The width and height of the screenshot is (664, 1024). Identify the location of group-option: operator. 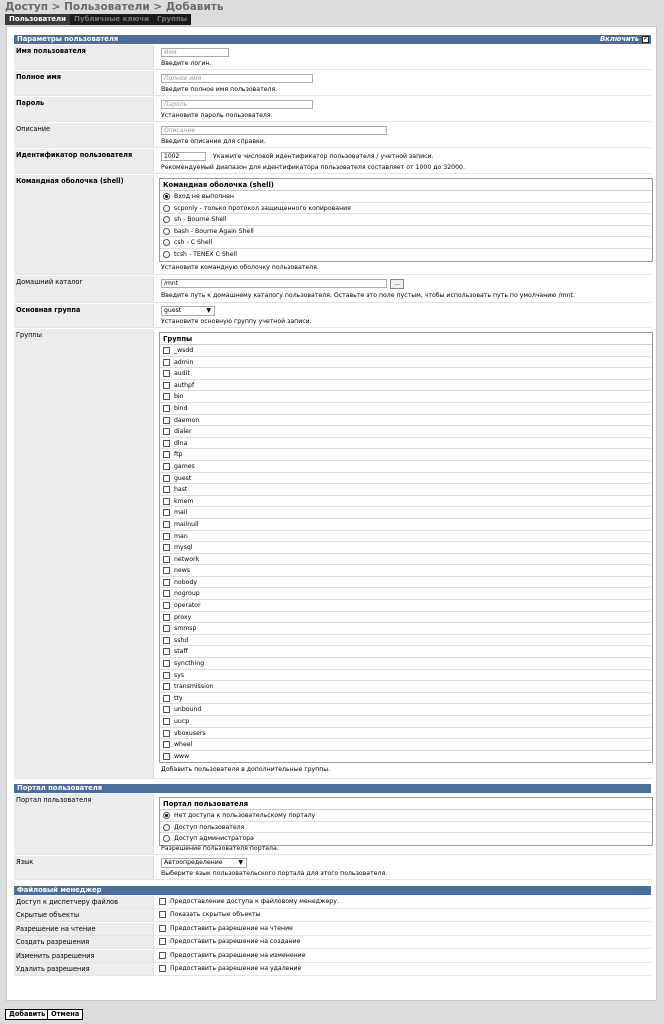
(406, 606).